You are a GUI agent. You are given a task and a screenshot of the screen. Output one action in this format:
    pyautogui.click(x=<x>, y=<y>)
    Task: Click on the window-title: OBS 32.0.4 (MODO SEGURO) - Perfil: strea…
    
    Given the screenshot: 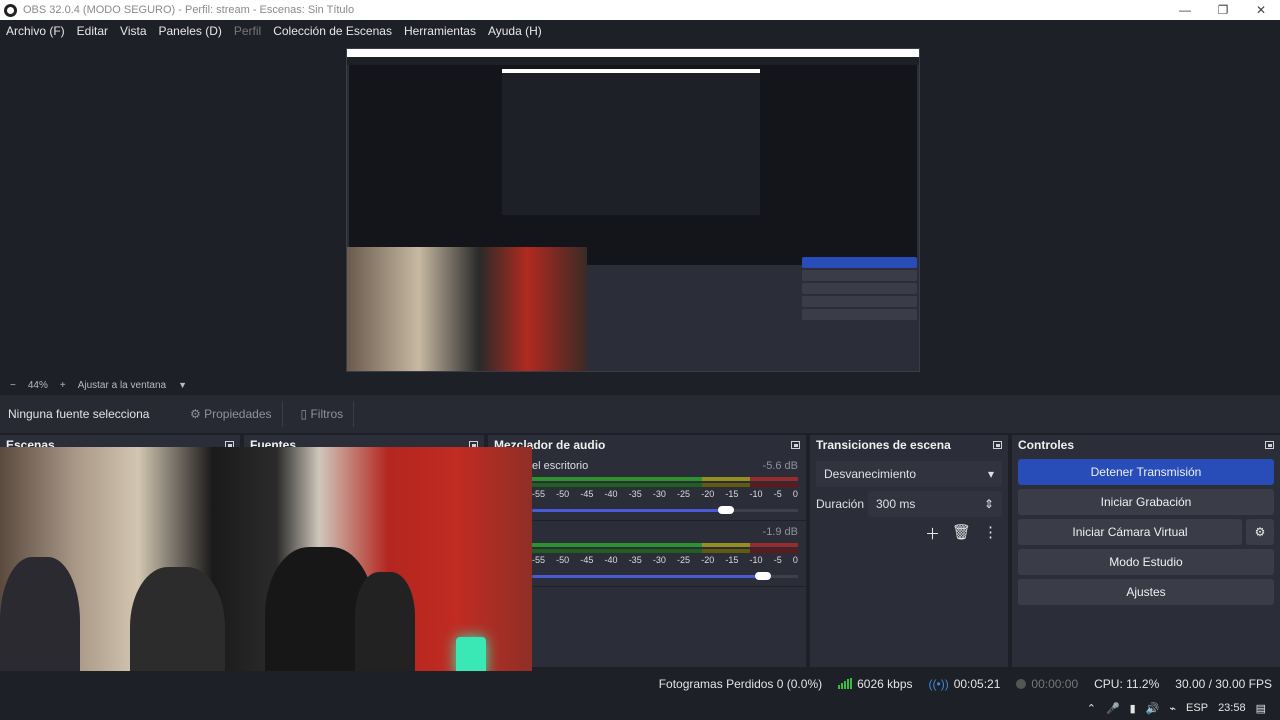 What is the action you would take?
    pyautogui.click(x=189, y=10)
    